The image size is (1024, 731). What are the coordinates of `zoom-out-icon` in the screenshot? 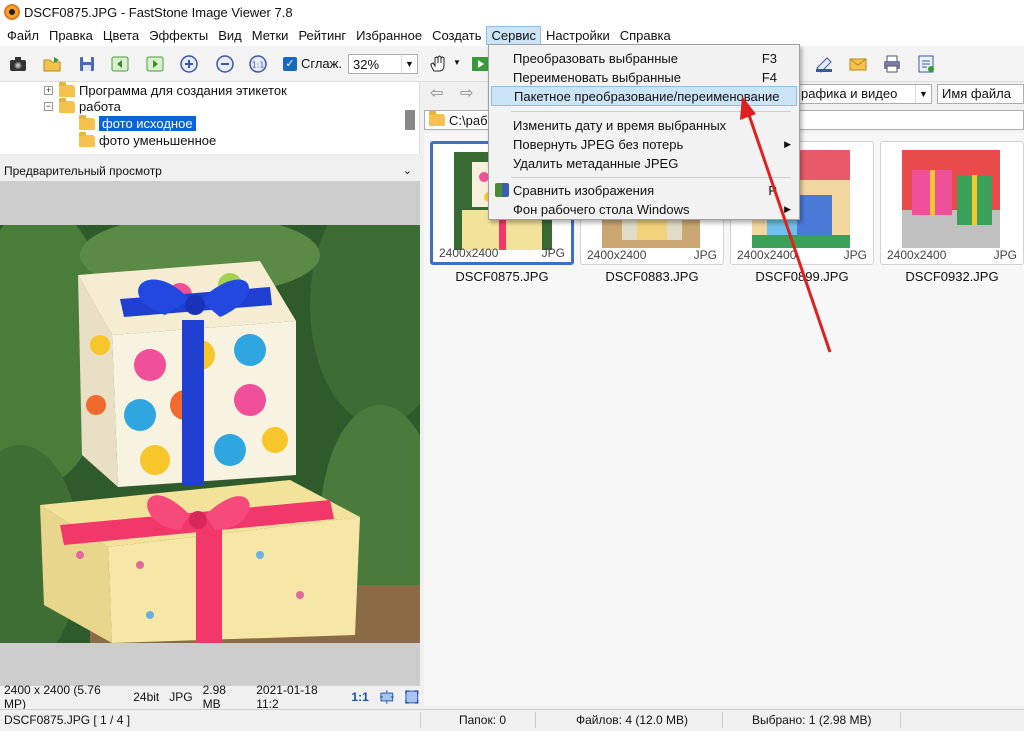 It's located at (225, 64).